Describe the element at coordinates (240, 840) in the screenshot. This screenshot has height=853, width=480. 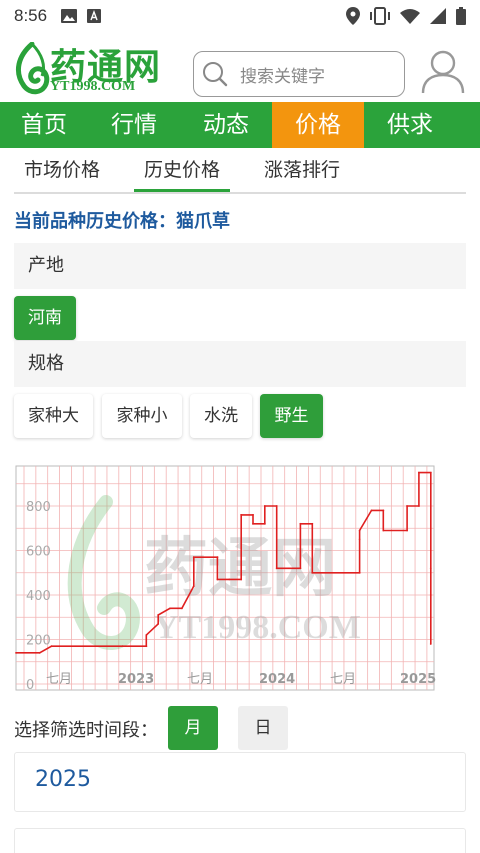
I see `year-list-item-next` at that location.